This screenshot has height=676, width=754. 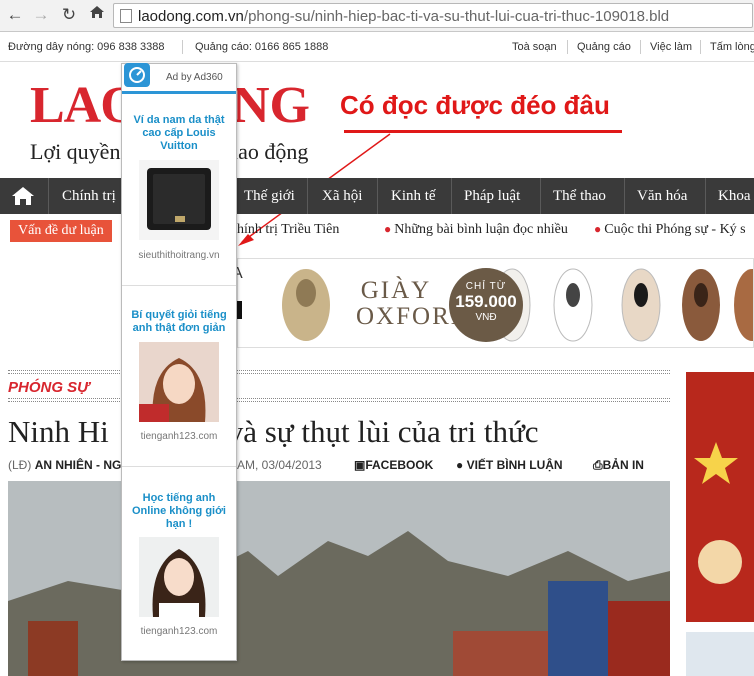 What do you see at coordinates (460, 465) in the screenshot?
I see `comment-icon: ●` at bounding box center [460, 465].